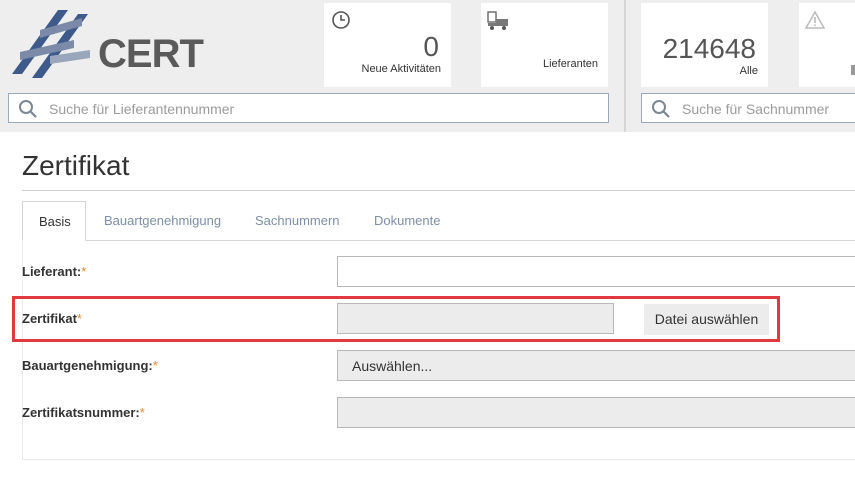  Describe the element at coordinates (709, 48) in the screenshot. I see `tile-count: 214648` at that location.